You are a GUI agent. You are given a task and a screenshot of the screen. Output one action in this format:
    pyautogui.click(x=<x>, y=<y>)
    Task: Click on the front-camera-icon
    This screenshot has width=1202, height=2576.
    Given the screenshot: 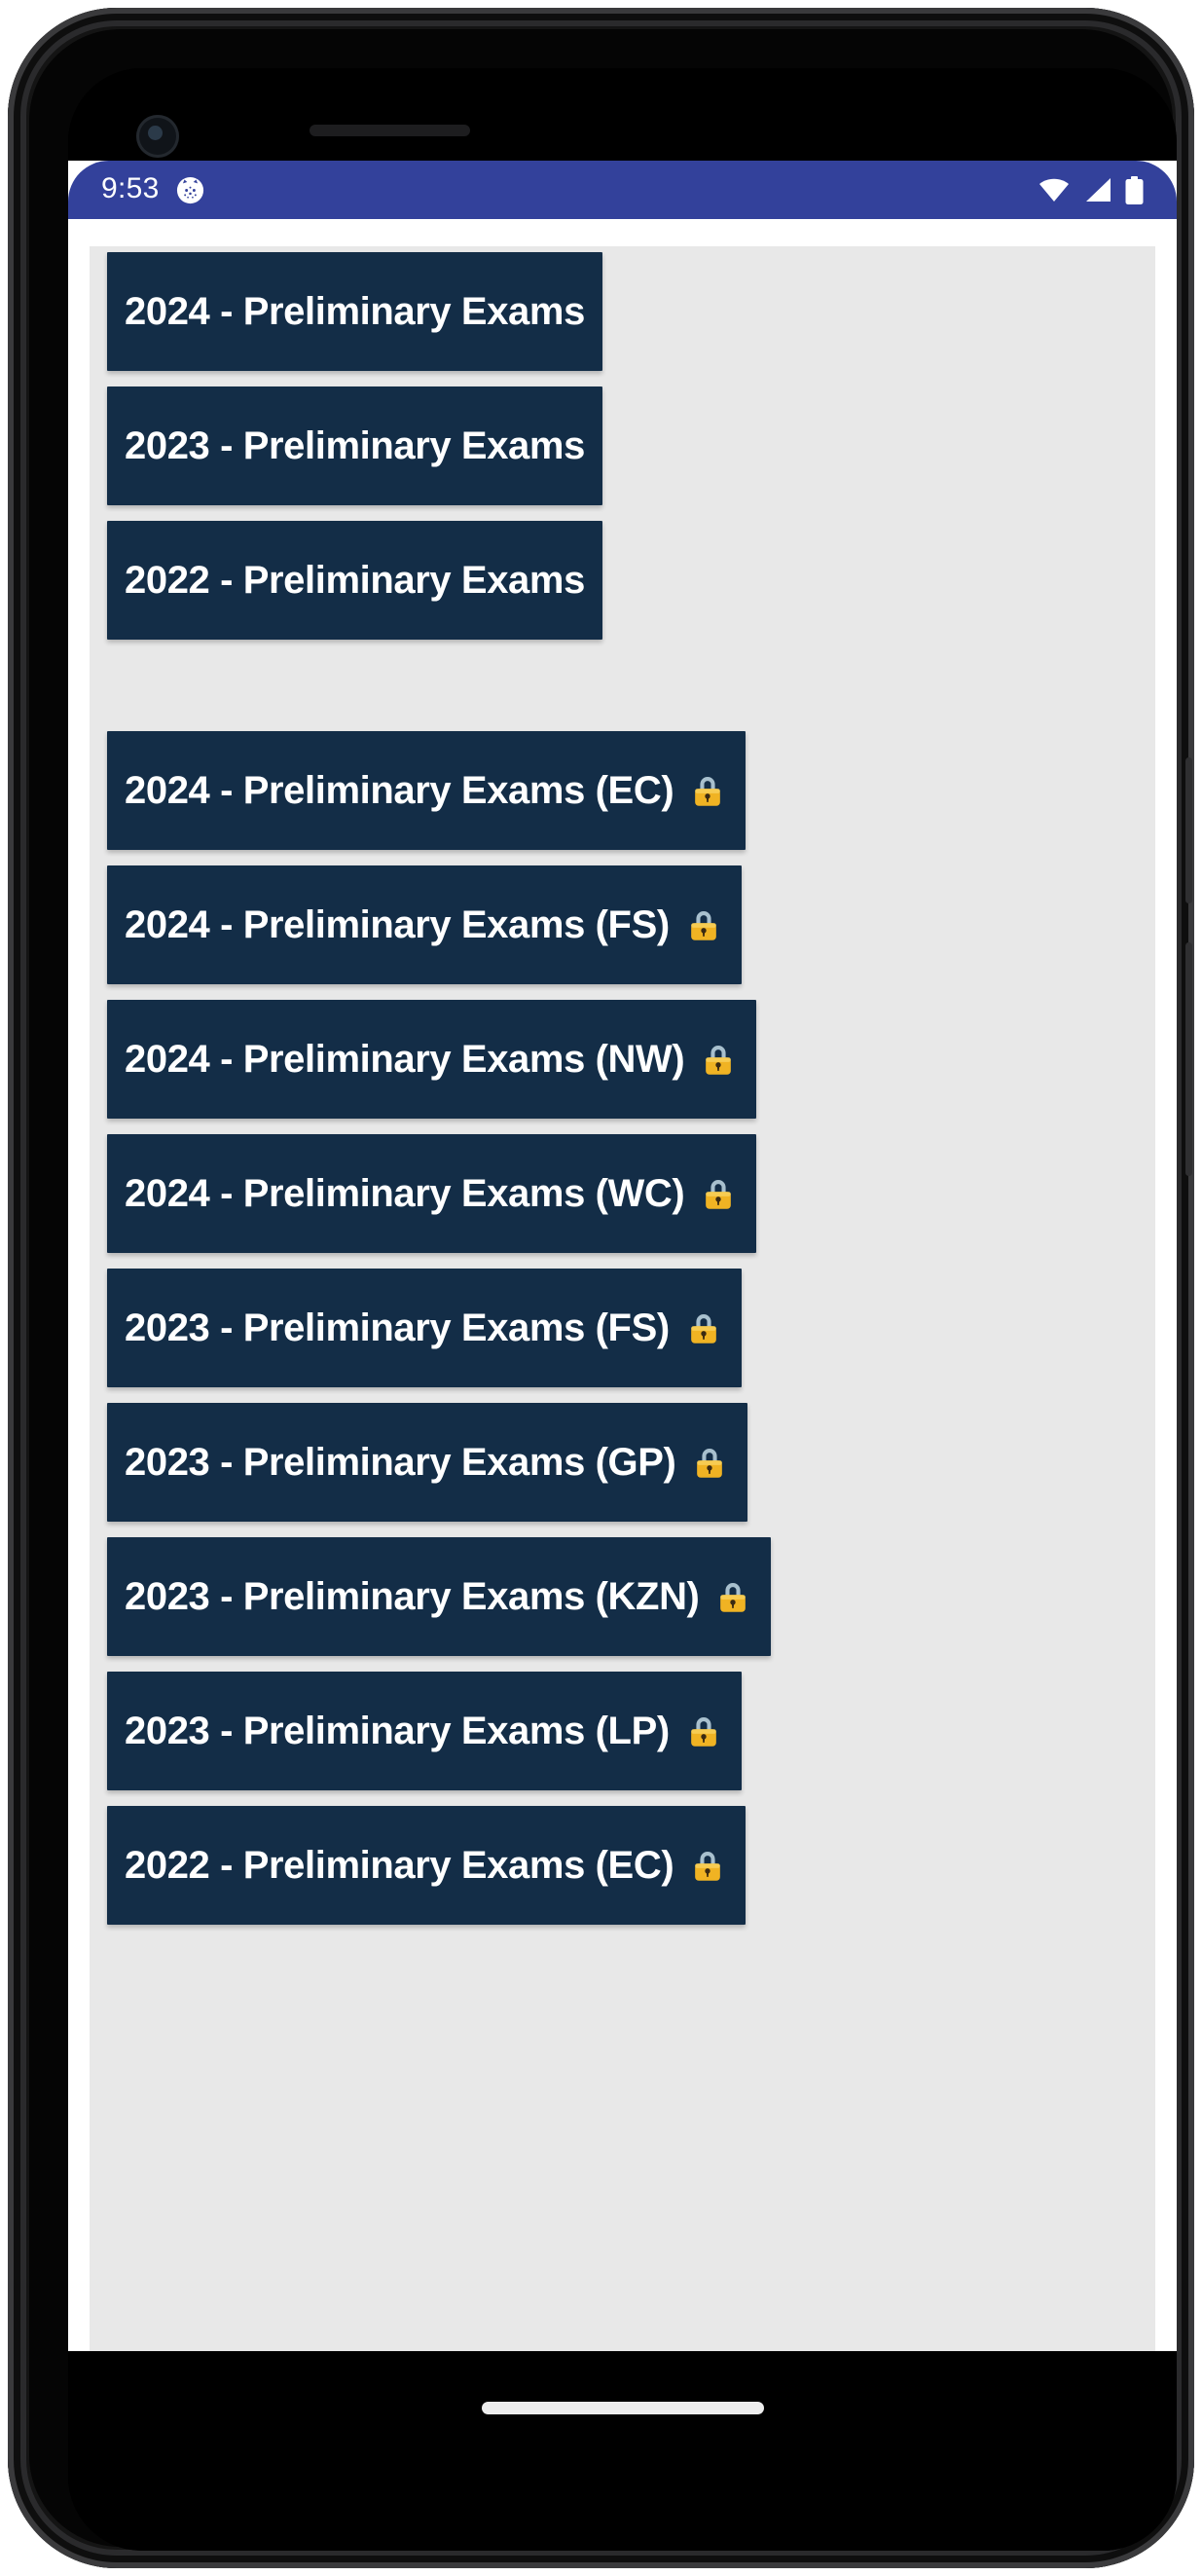 What is the action you would take?
    pyautogui.click(x=157, y=136)
    